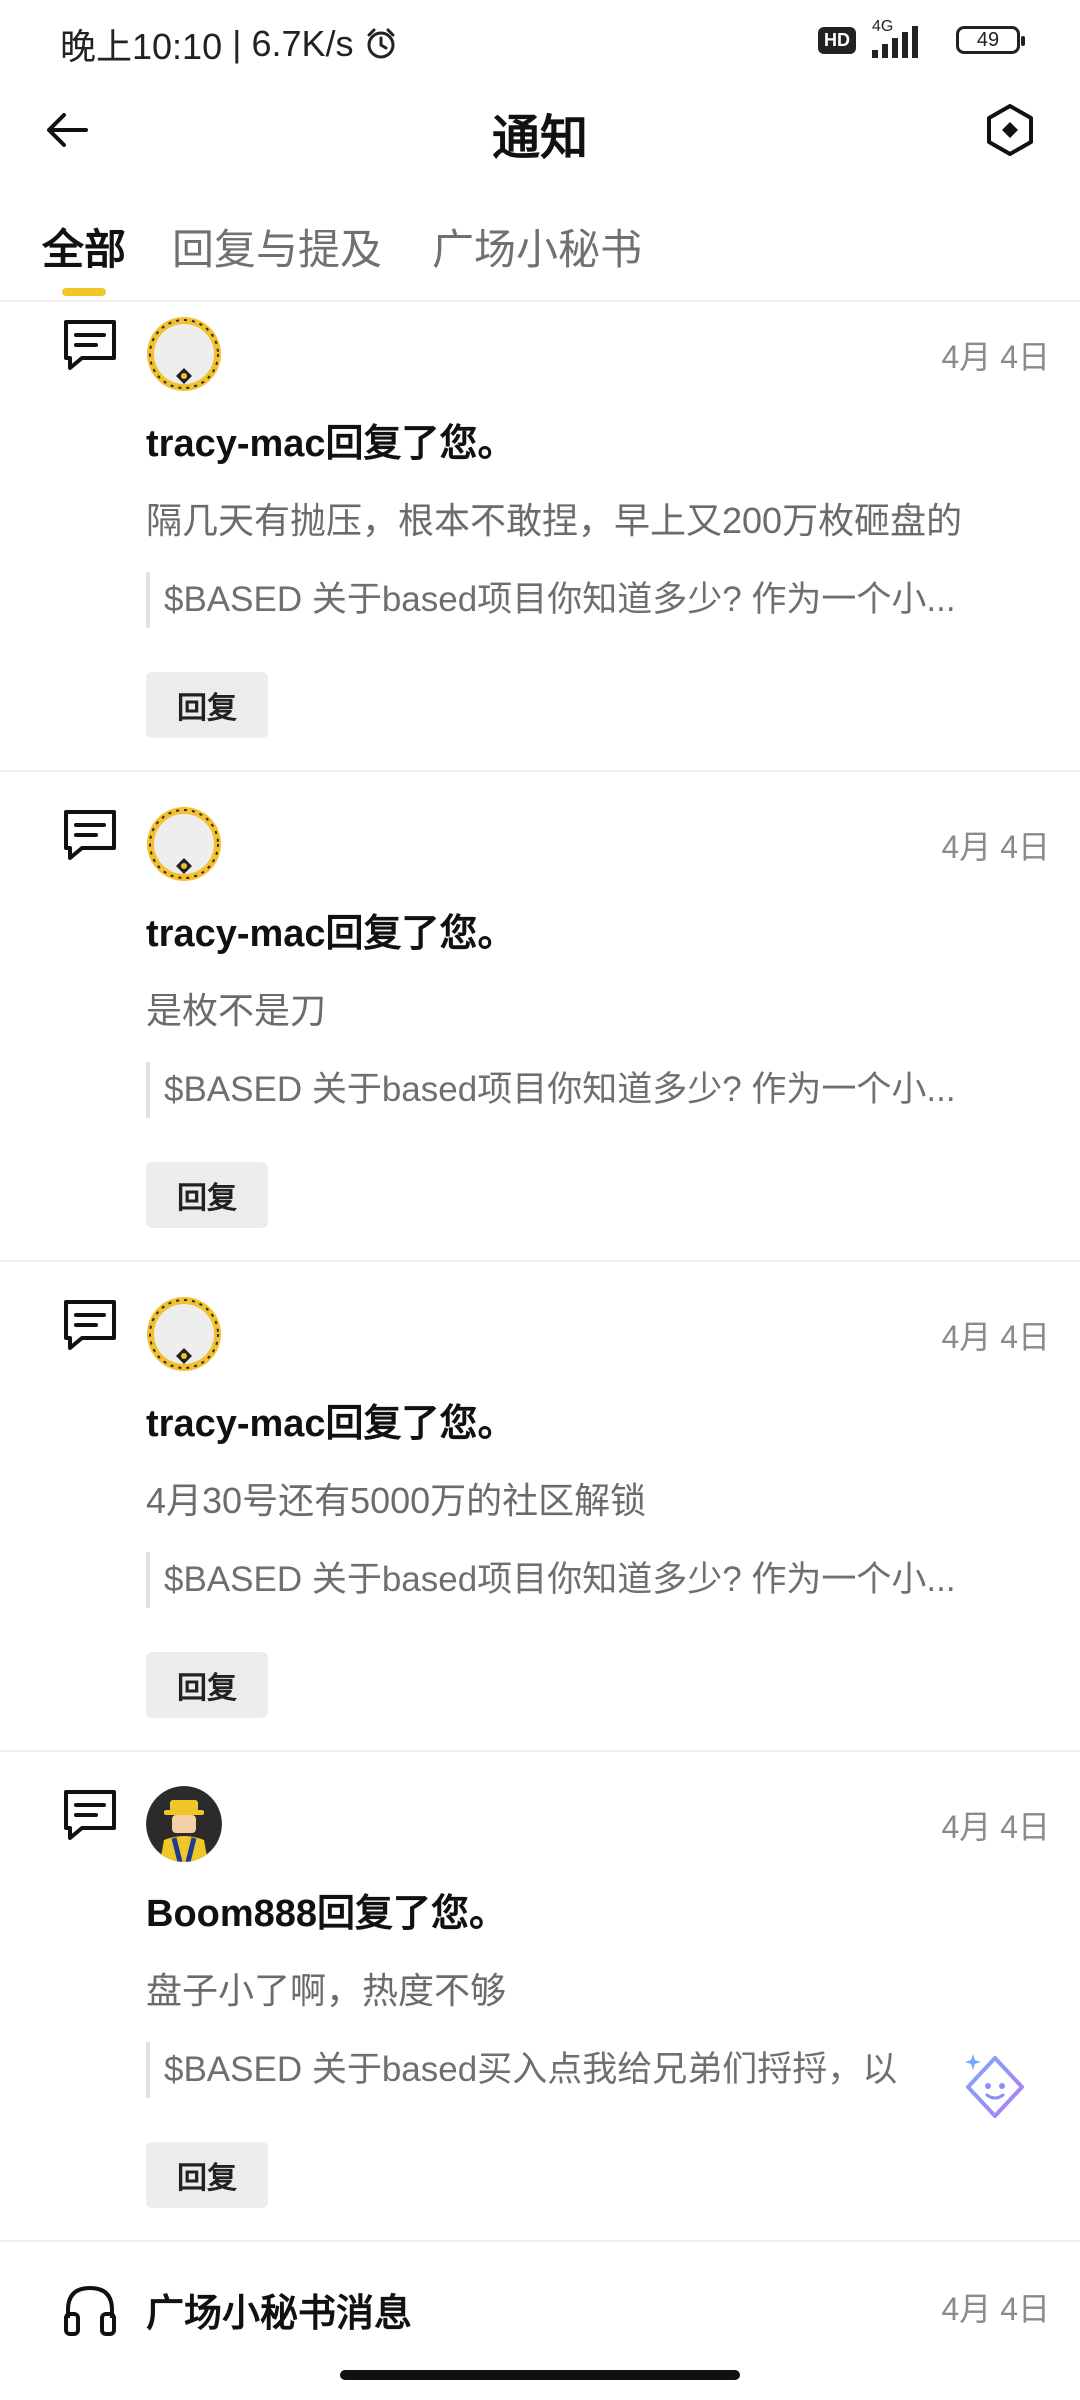 The image size is (1080, 2400). I want to click on battery-icon: 49, so click(990, 40).